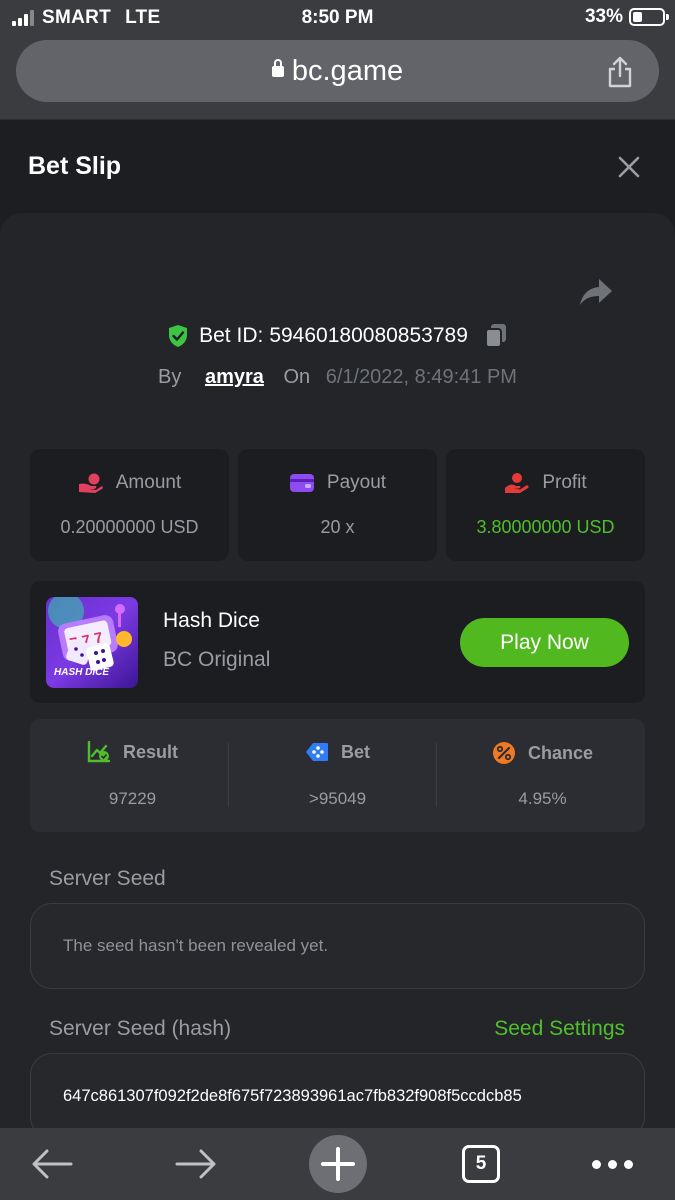 Image resolution: width=675 pixels, height=1200 pixels. What do you see at coordinates (496, 336) in the screenshot?
I see `copy-icon` at bounding box center [496, 336].